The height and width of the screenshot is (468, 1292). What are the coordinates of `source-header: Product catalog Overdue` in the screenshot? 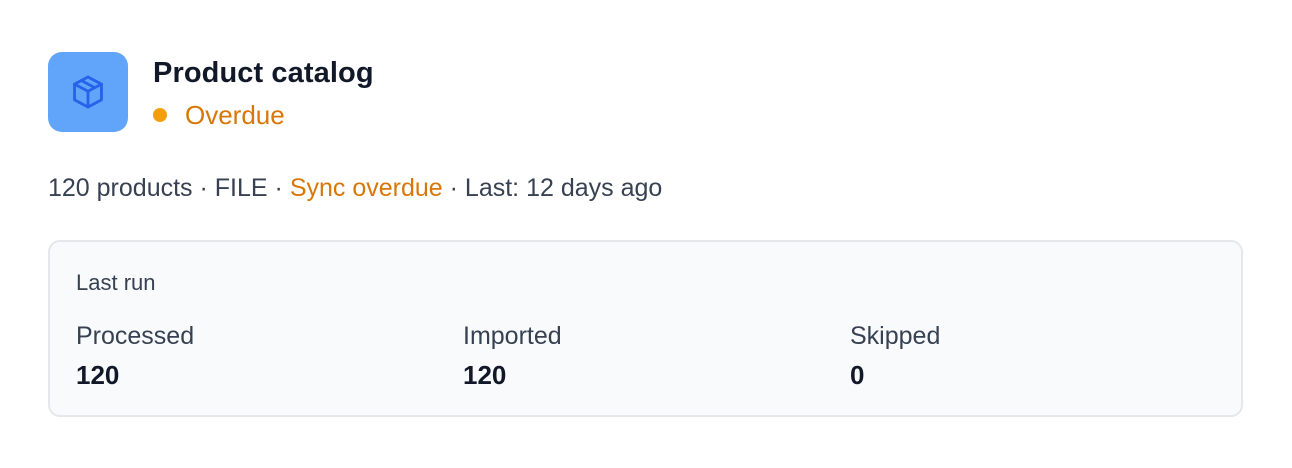 It's located at (211, 92).